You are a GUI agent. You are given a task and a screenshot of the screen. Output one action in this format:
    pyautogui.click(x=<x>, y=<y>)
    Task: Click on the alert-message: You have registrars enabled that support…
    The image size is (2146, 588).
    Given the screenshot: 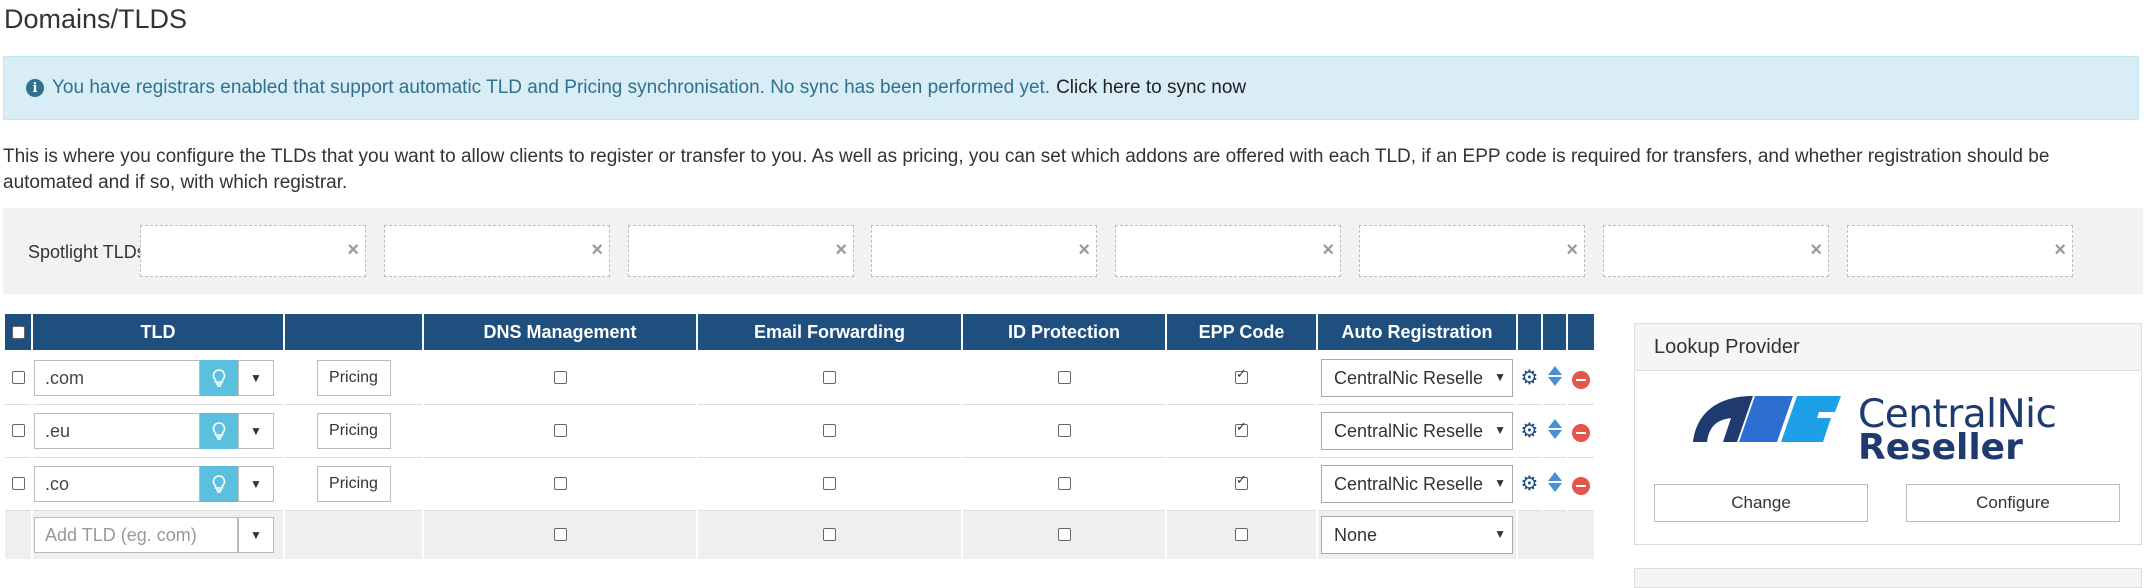 What is the action you would take?
    pyautogui.click(x=551, y=87)
    